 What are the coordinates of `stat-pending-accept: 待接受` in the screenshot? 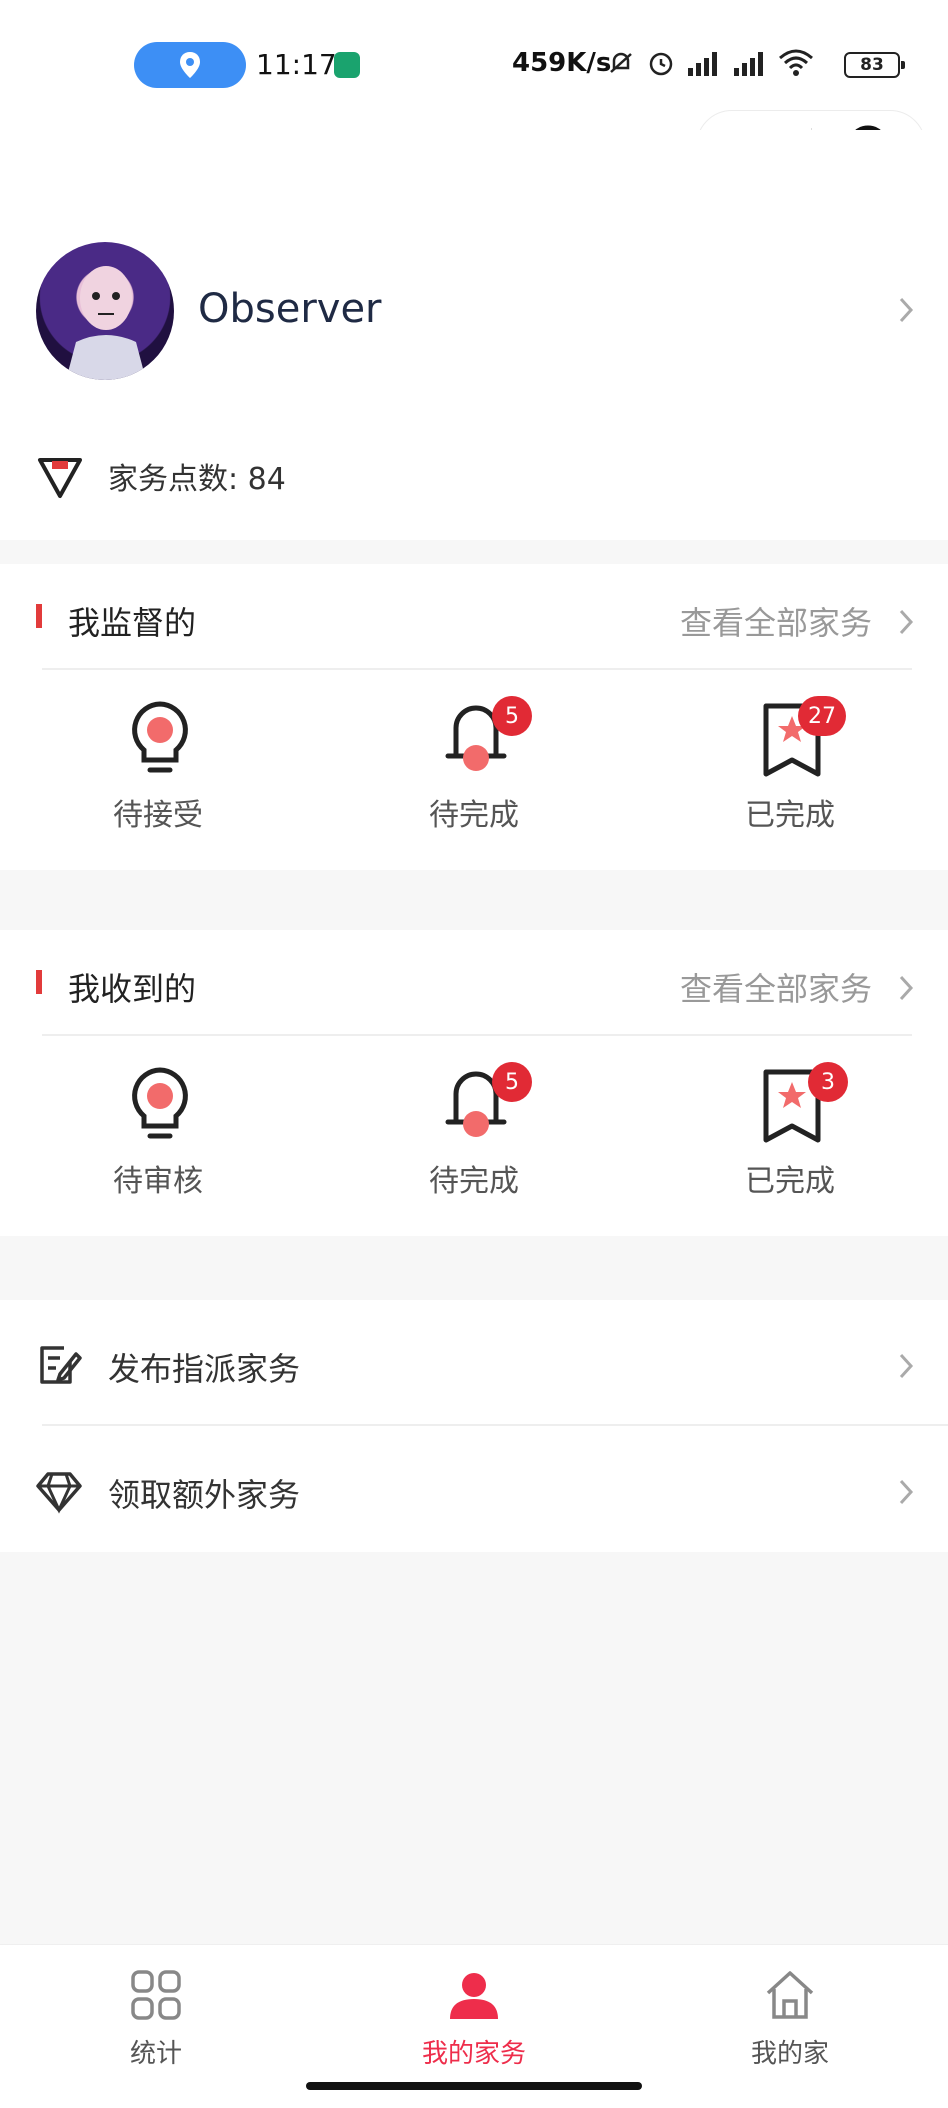 It's located at (158, 770).